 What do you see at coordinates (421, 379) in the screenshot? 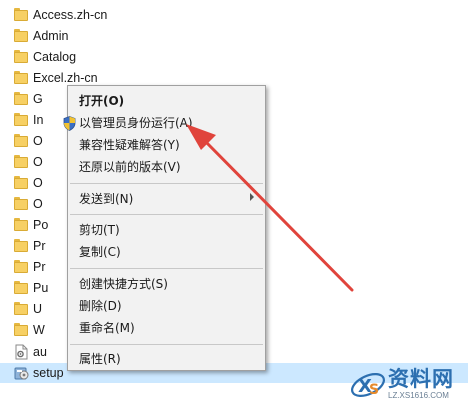
I see `watermark-title: 资料网` at bounding box center [421, 379].